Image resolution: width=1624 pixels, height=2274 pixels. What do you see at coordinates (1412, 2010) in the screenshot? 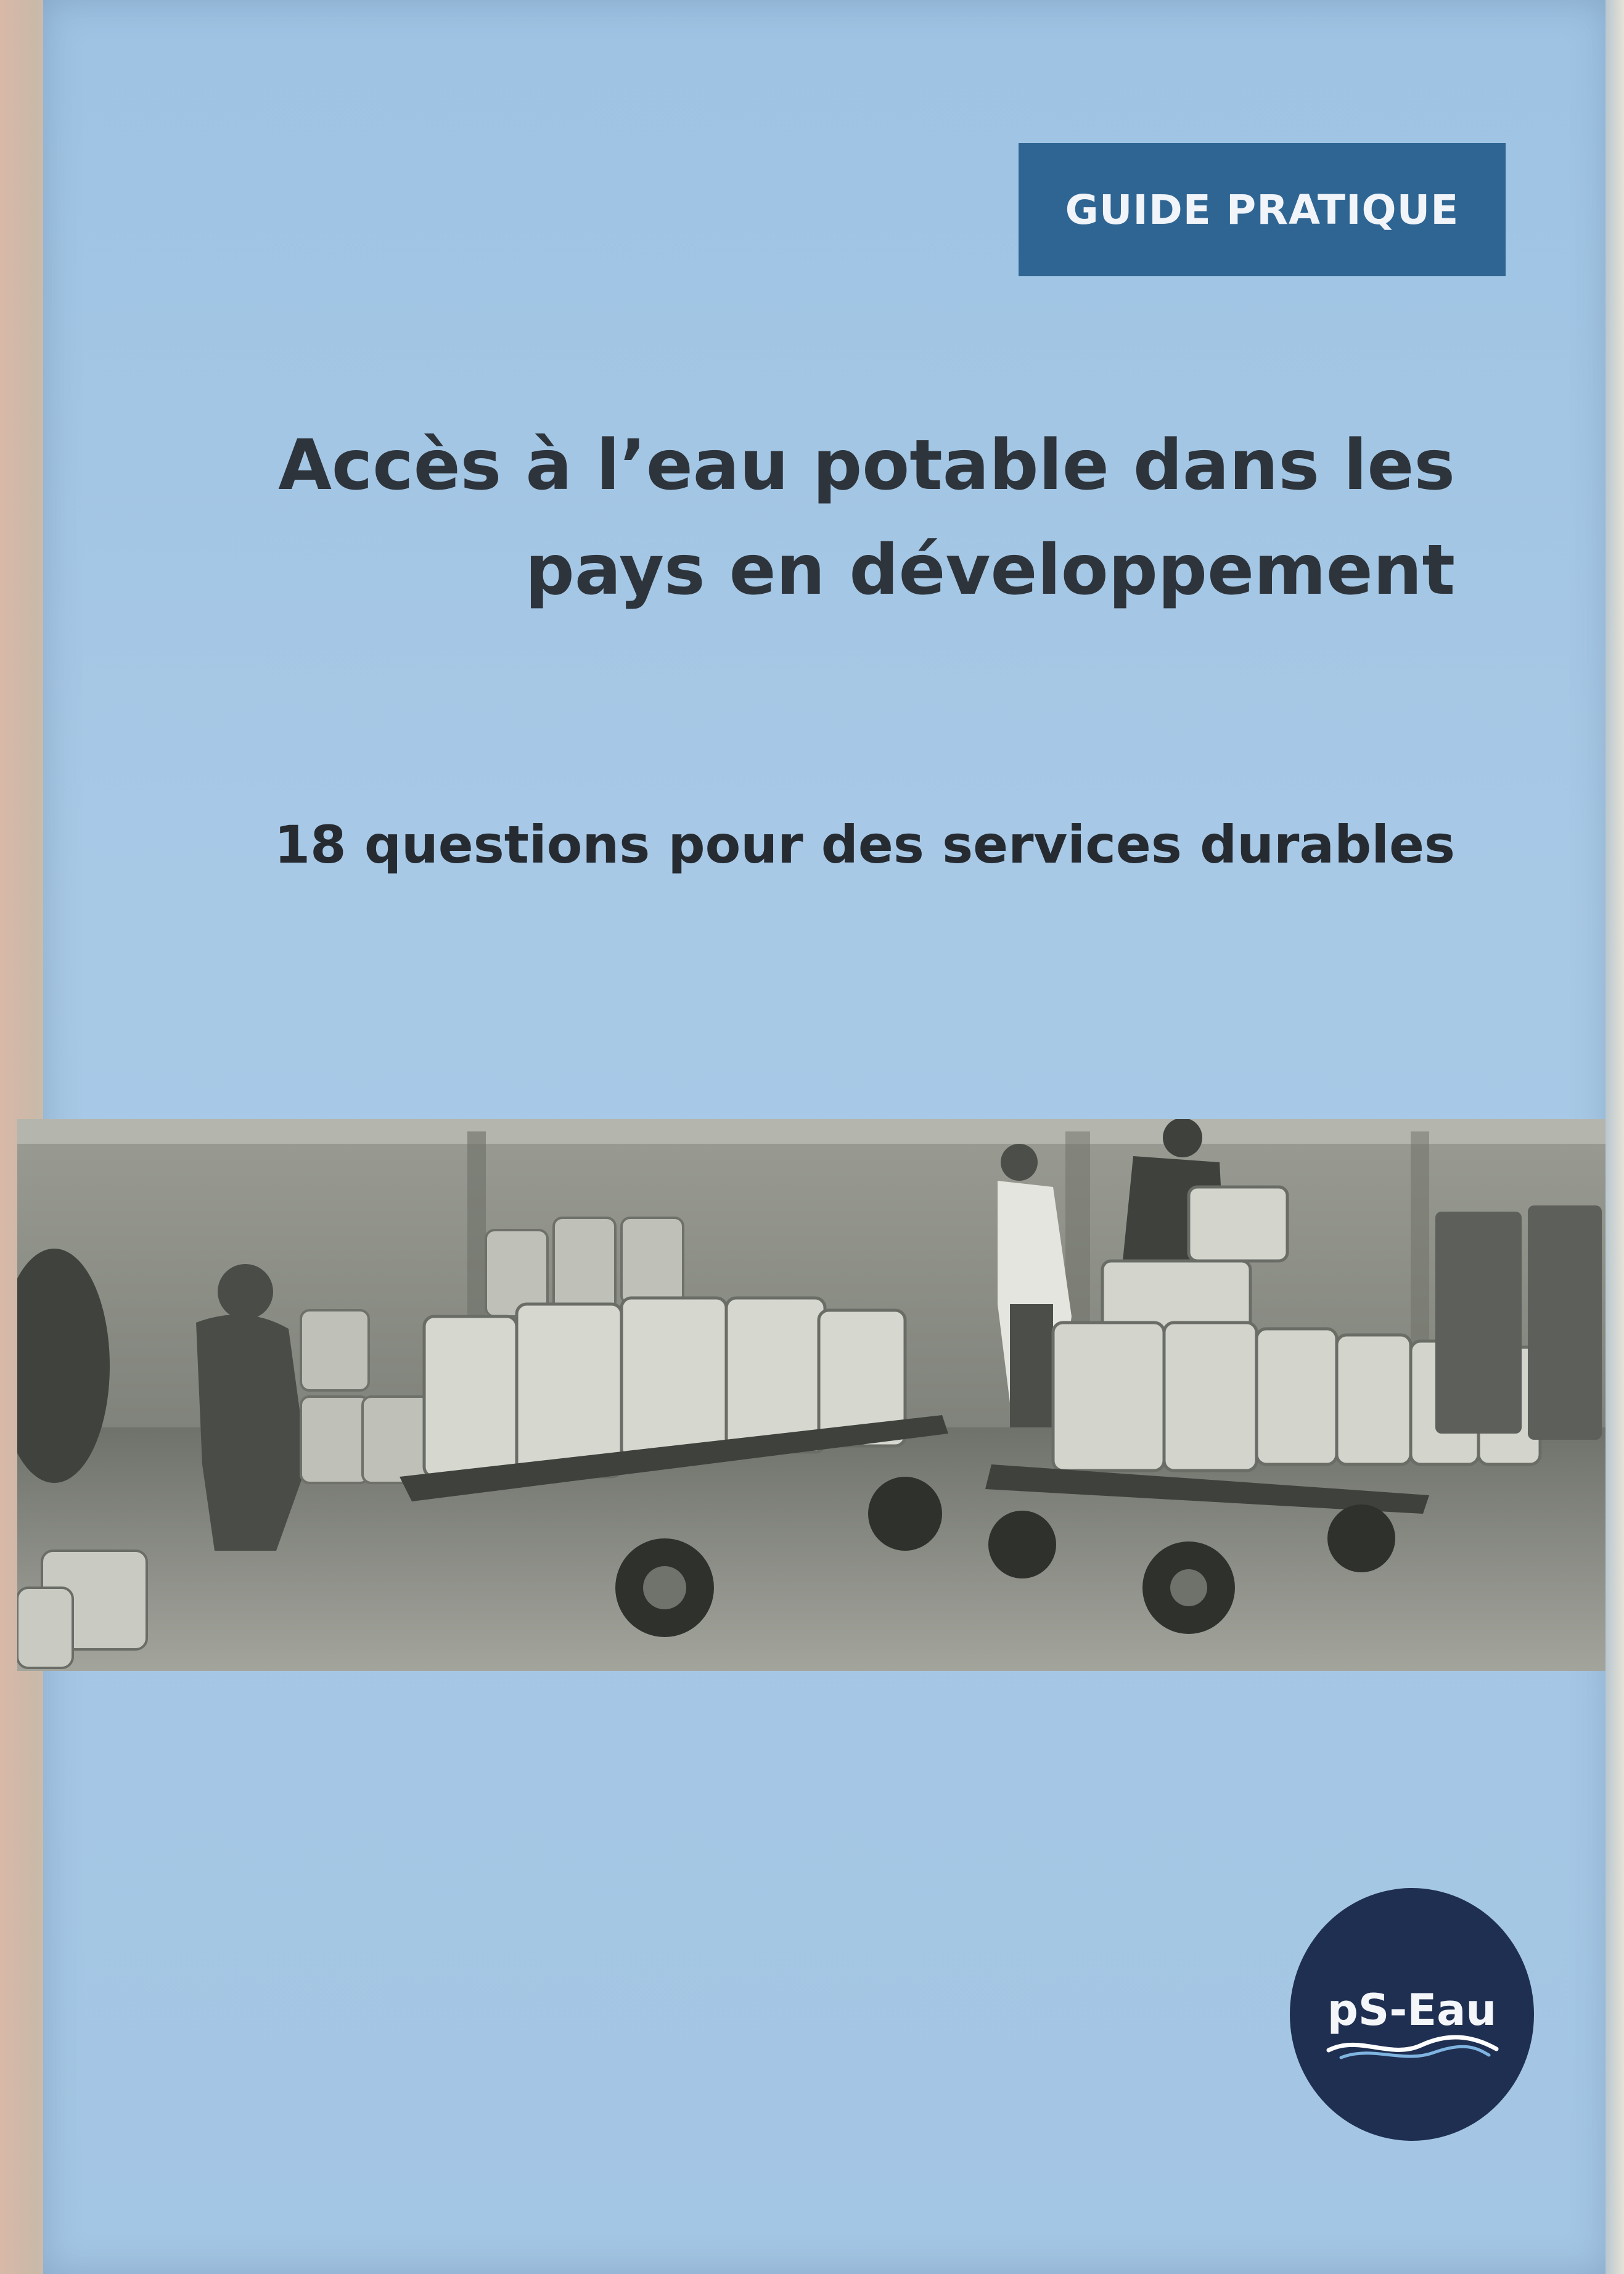
I see `logo-text: pS-Eau` at bounding box center [1412, 2010].